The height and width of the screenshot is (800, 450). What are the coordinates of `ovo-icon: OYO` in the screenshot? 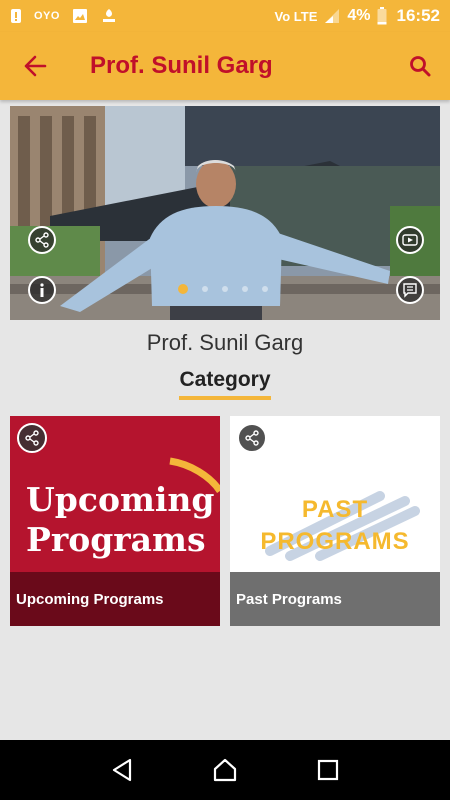 It's located at (47, 16).